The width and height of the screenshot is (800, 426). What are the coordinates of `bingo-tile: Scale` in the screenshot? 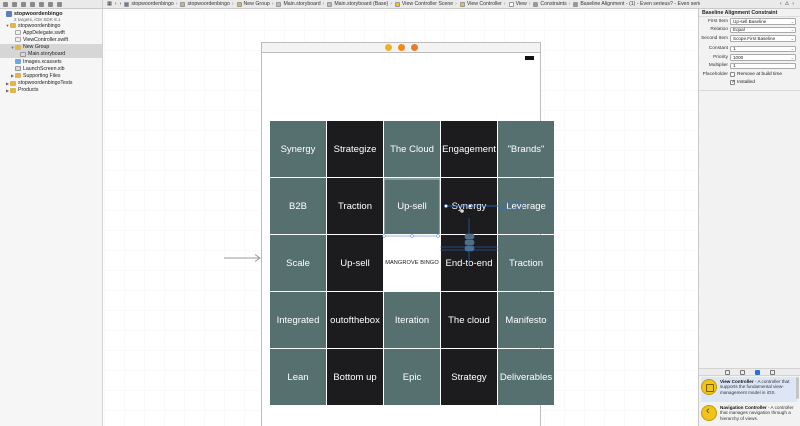 It's located at (298, 263).